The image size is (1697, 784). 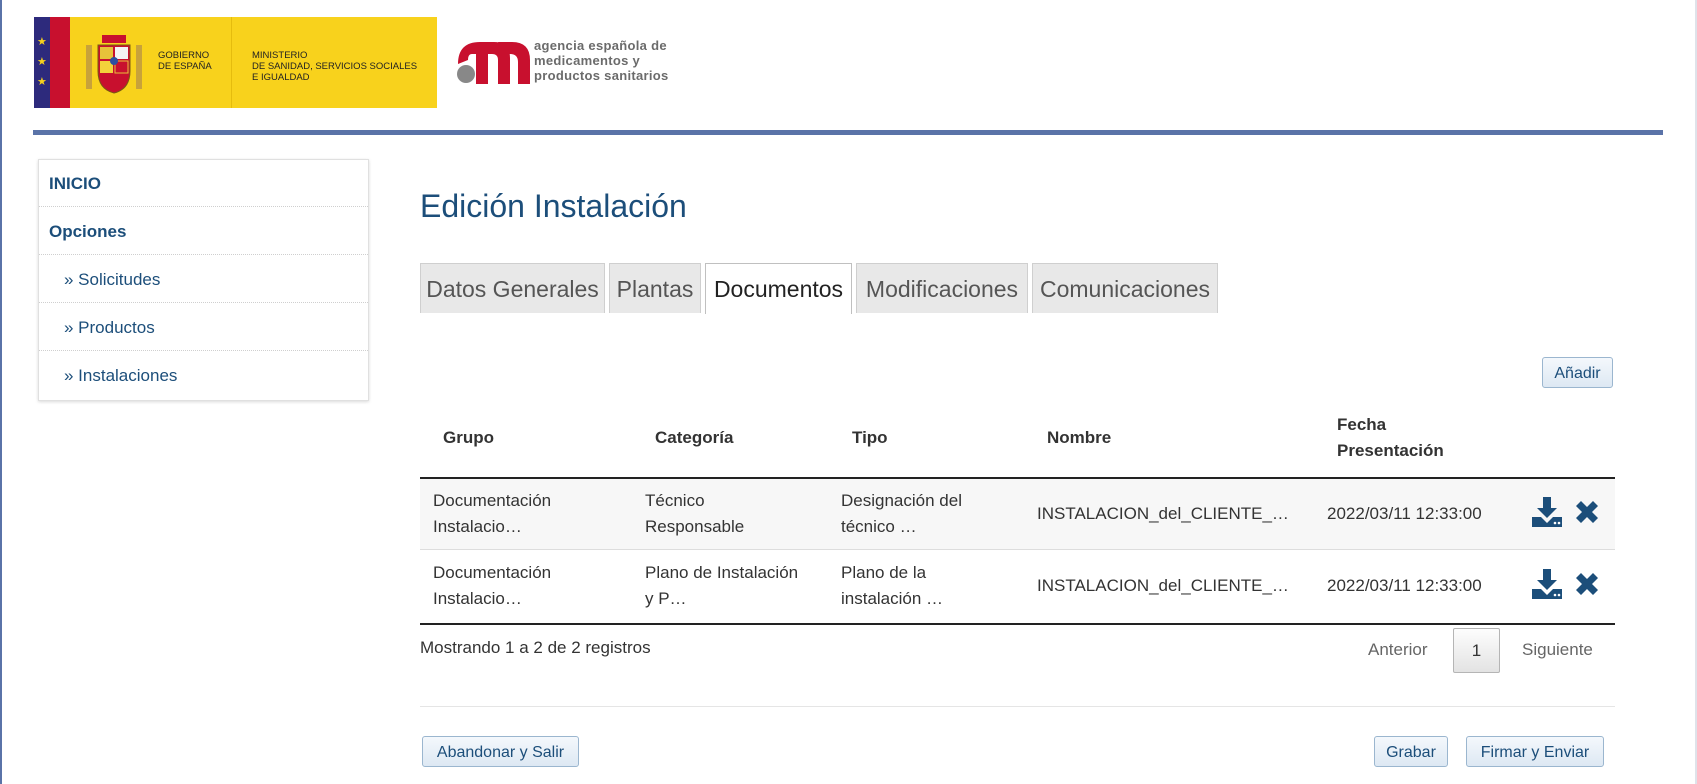 What do you see at coordinates (553, 206) in the screenshot?
I see `page-title: Edición Instalación` at bounding box center [553, 206].